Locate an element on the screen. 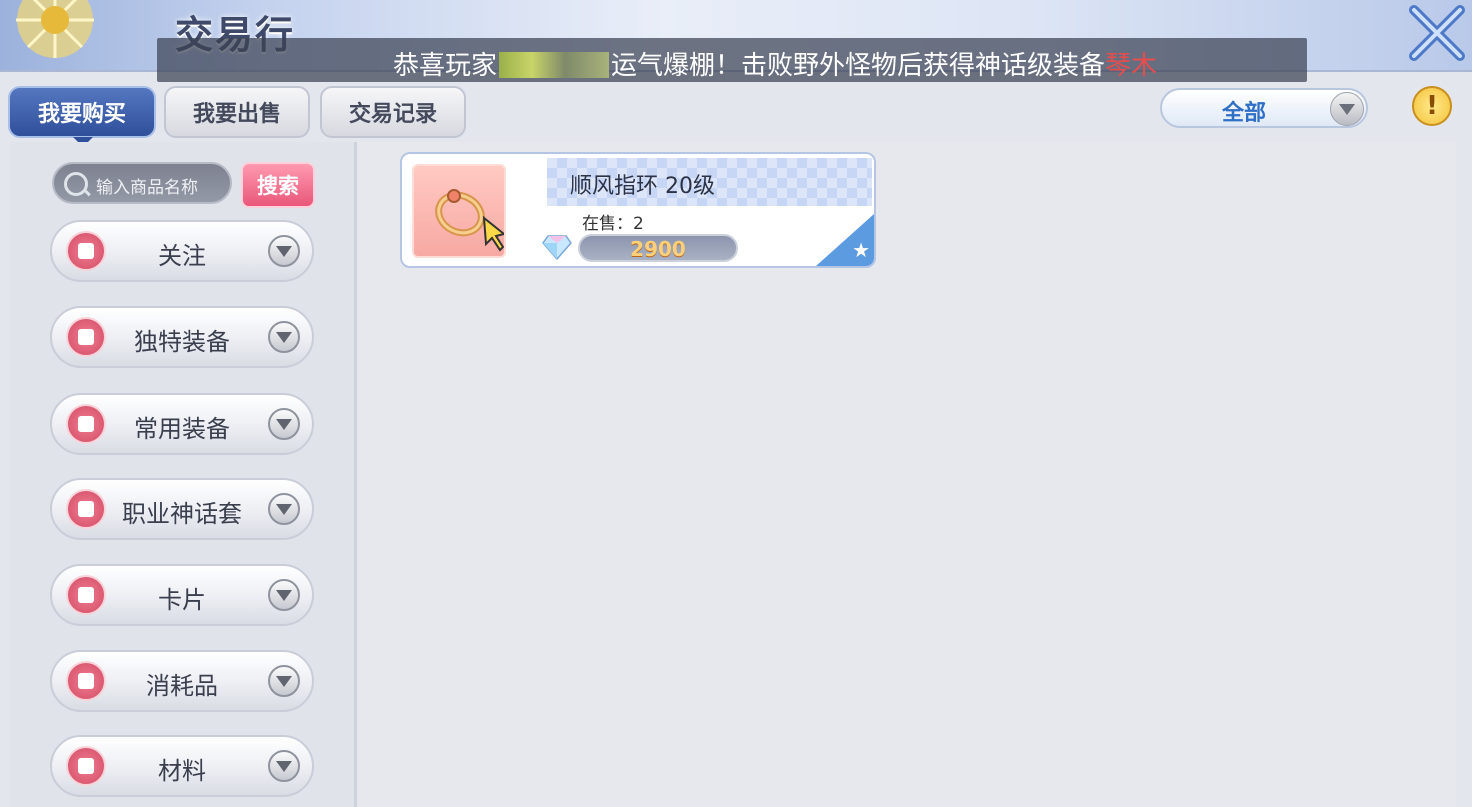 Image resolution: width=1472 pixels, height=807 pixels. category-cards: 卡片 is located at coordinates (182, 595).